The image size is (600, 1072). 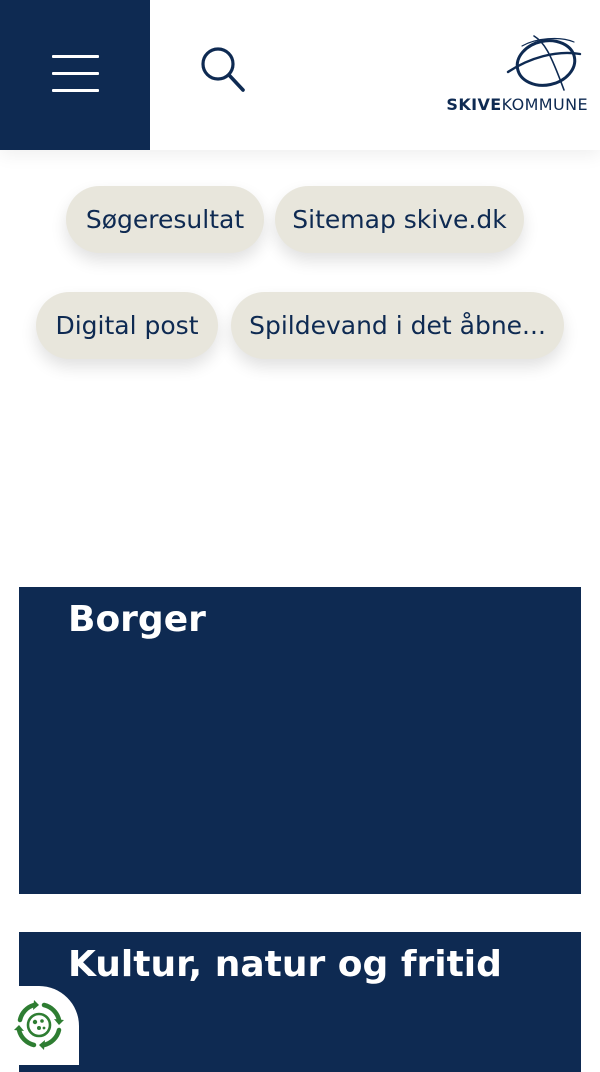 What do you see at coordinates (544, 104) in the screenshot?
I see `logo-text-kommune: KOMMUNE` at bounding box center [544, 104].